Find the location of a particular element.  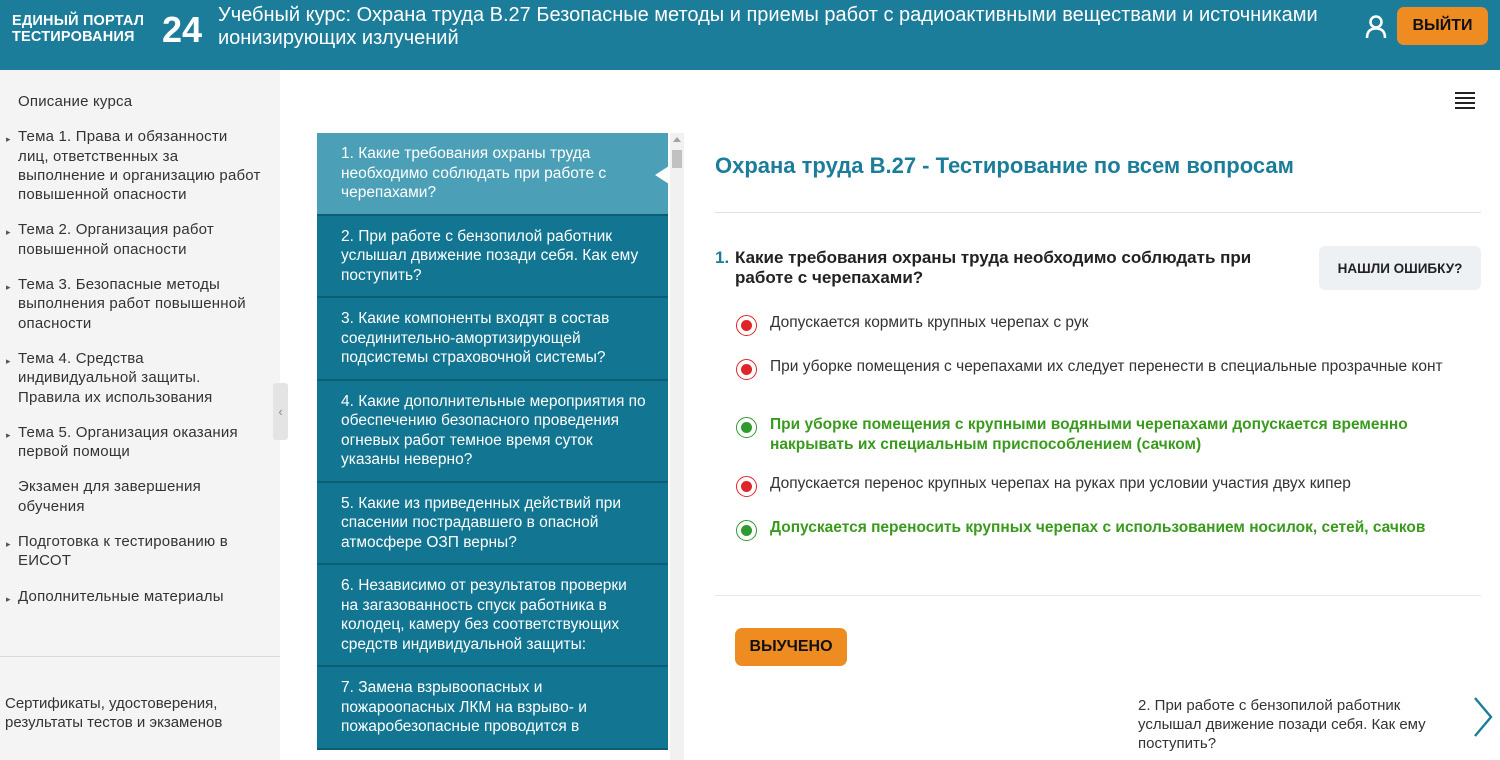

sidebar-item: Экзамен для завершения обучения is located at coordinates (135, 496).